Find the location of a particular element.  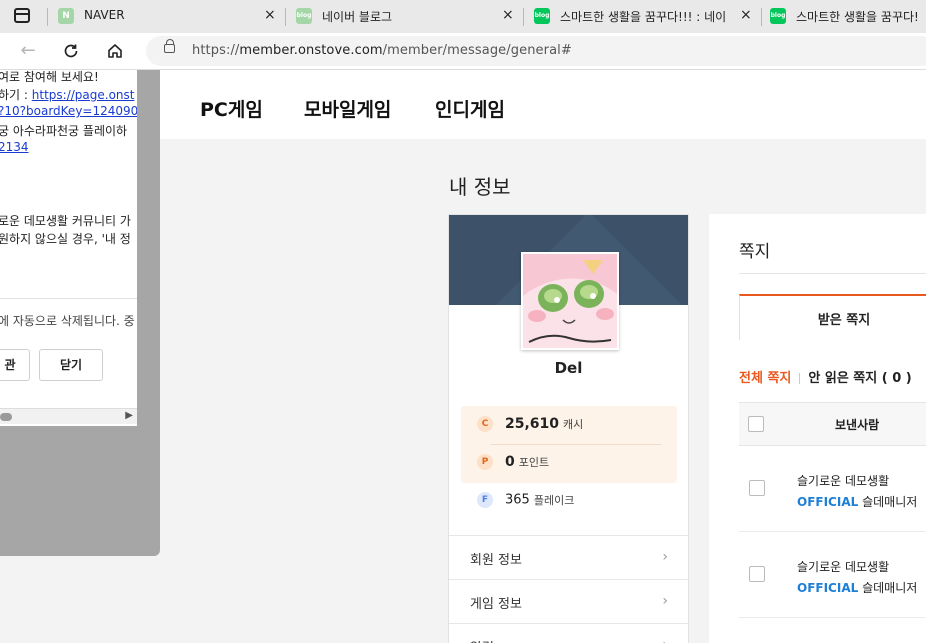

cash-unit: 캐시 is located at coordinates (573, 424).